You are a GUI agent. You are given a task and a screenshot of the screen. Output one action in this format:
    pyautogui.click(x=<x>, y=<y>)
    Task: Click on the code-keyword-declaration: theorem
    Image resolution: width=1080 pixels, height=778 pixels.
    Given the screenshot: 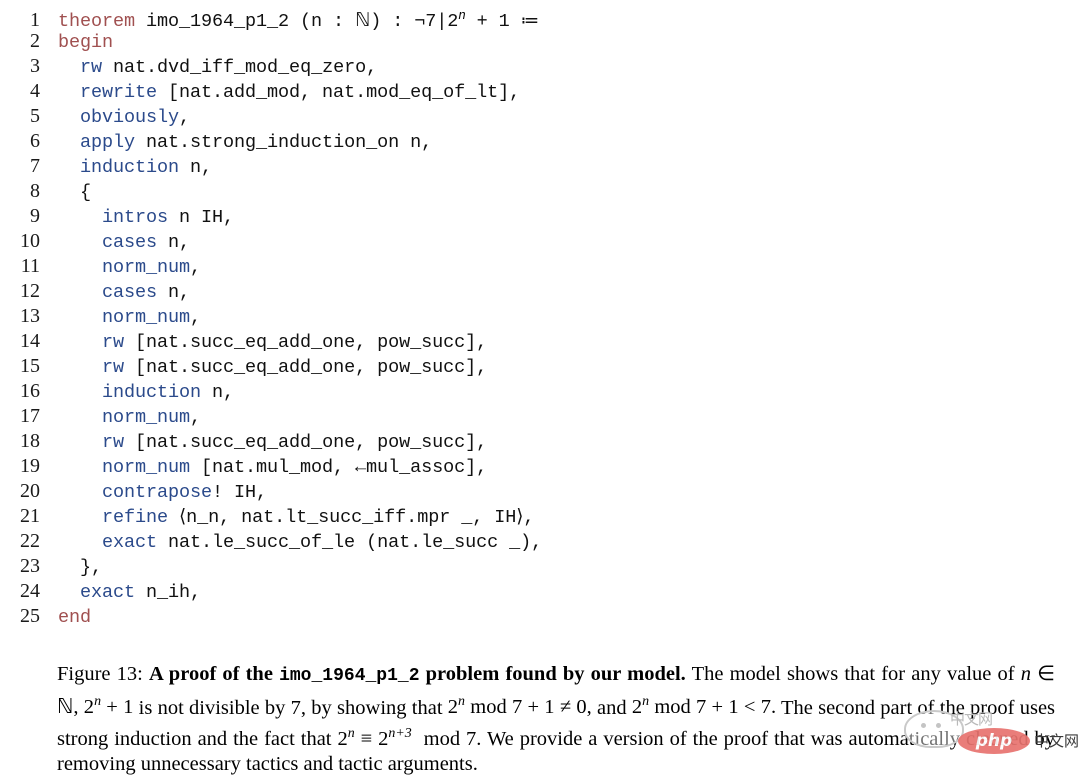 What is the action you would take?
    pyautogui.click(x=97, y=22)
    